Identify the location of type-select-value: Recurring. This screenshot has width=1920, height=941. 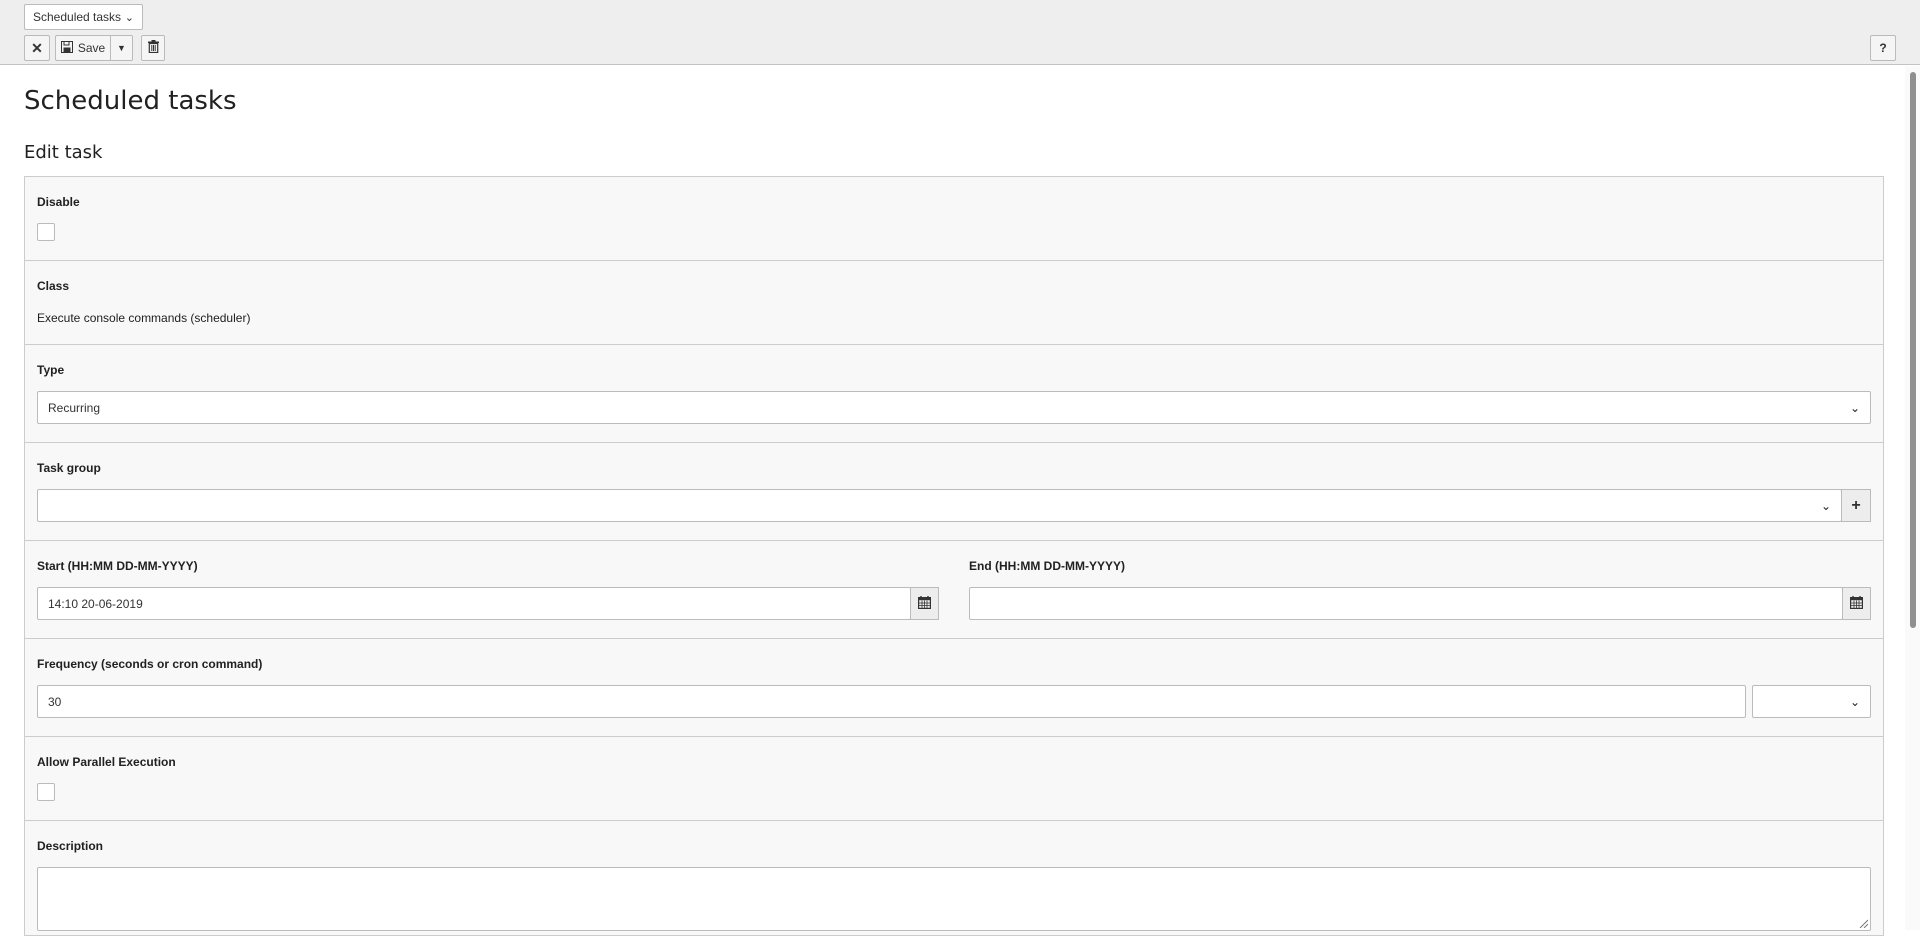
(74, 407).